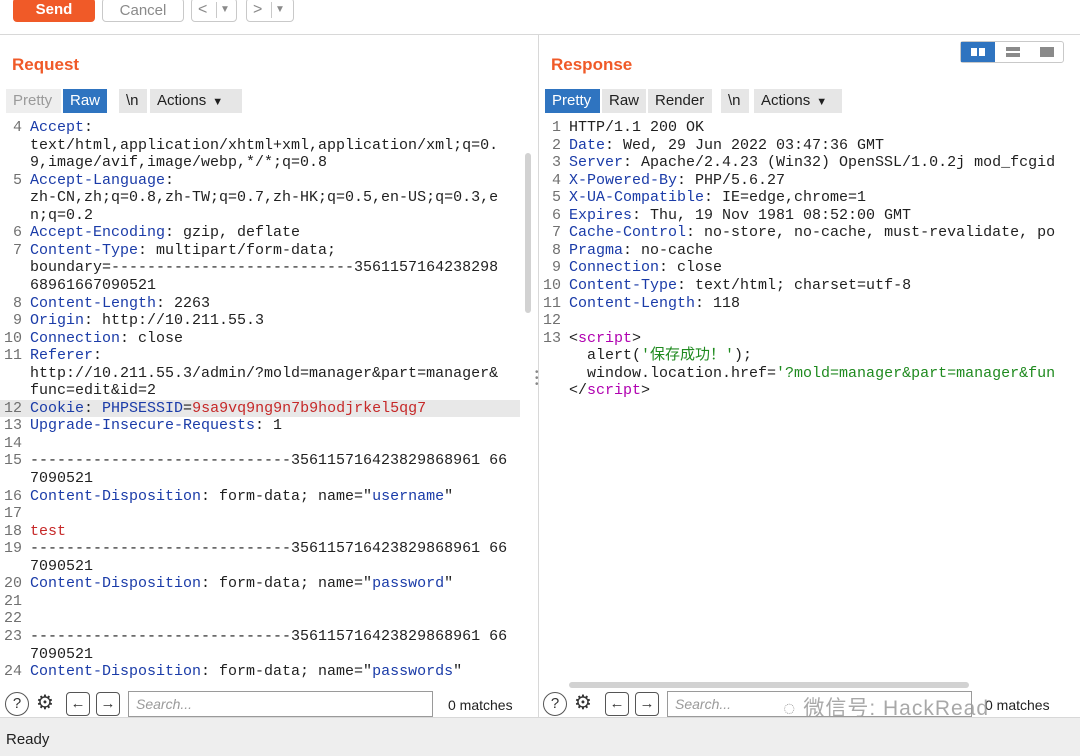  What do you see at coordinates (551, 321) in the screenshot?
I see `line-number: 12` at bounding box center [551, 321].